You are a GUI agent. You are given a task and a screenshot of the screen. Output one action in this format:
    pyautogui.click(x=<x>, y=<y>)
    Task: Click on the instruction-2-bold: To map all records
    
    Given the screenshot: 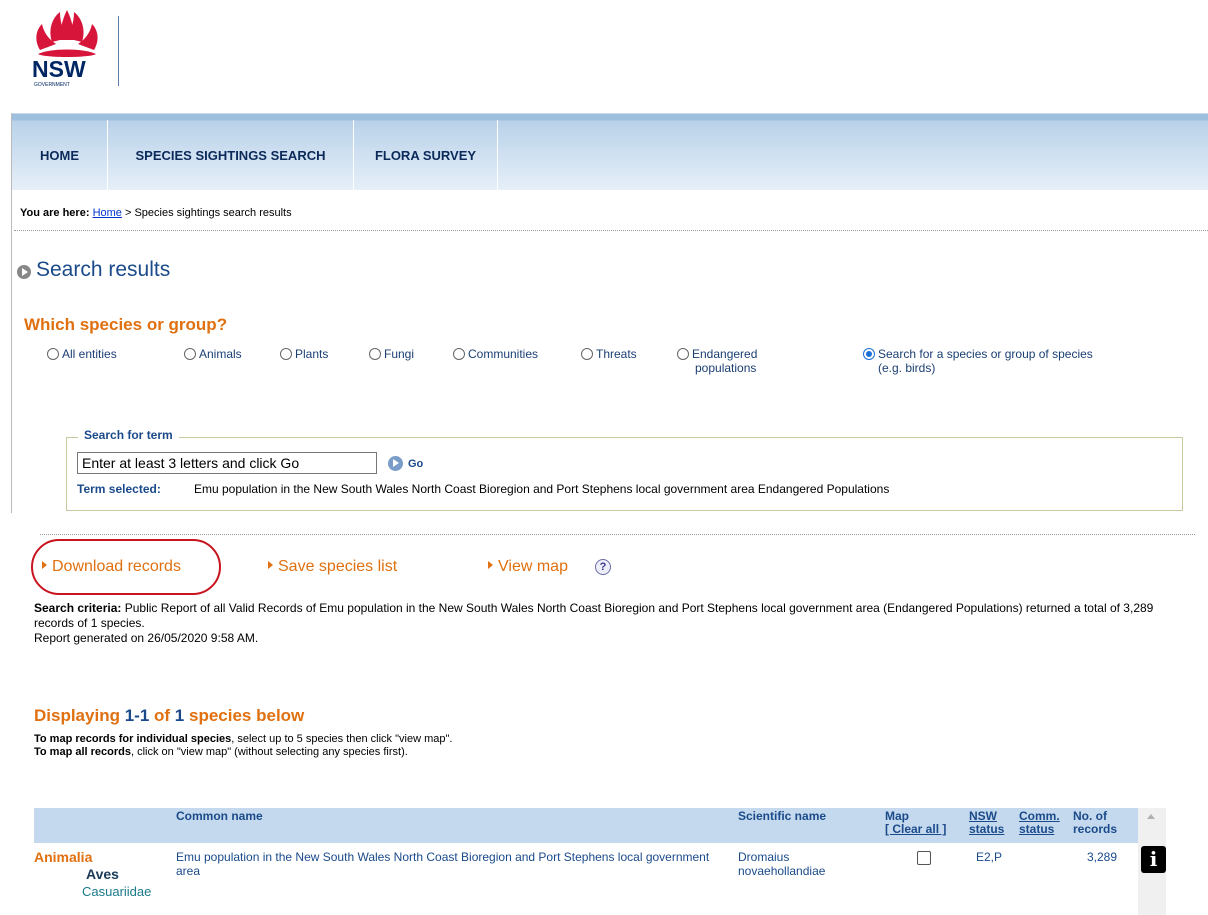 What is the action you would take?
    pyautogui.click(x=82, y=752)
    